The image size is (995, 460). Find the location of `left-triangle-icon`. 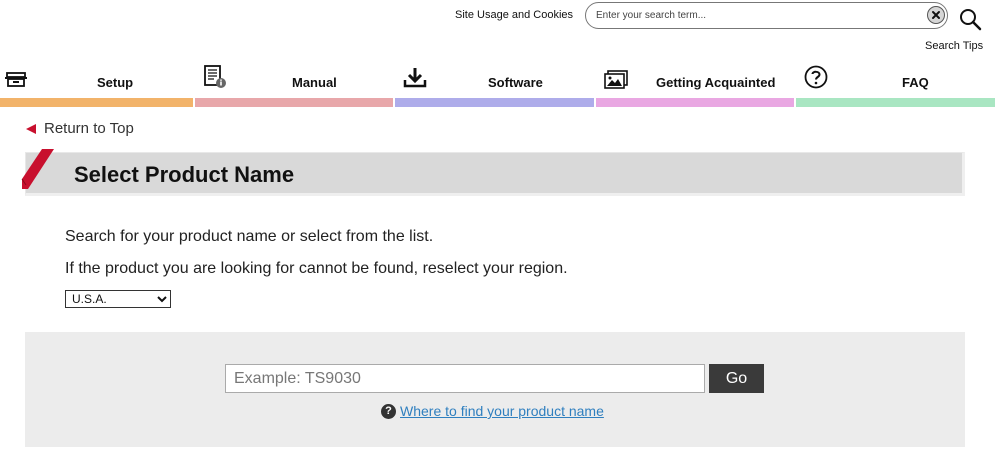

left-triangle-icon is located at coordinates (31, 128).